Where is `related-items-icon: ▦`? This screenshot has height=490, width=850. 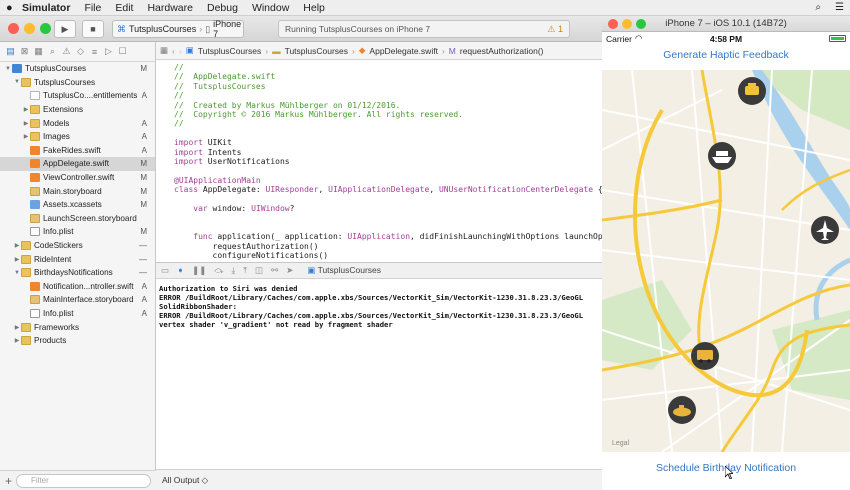
related-items-icon: ▦ is located at coordinates (164, 50).